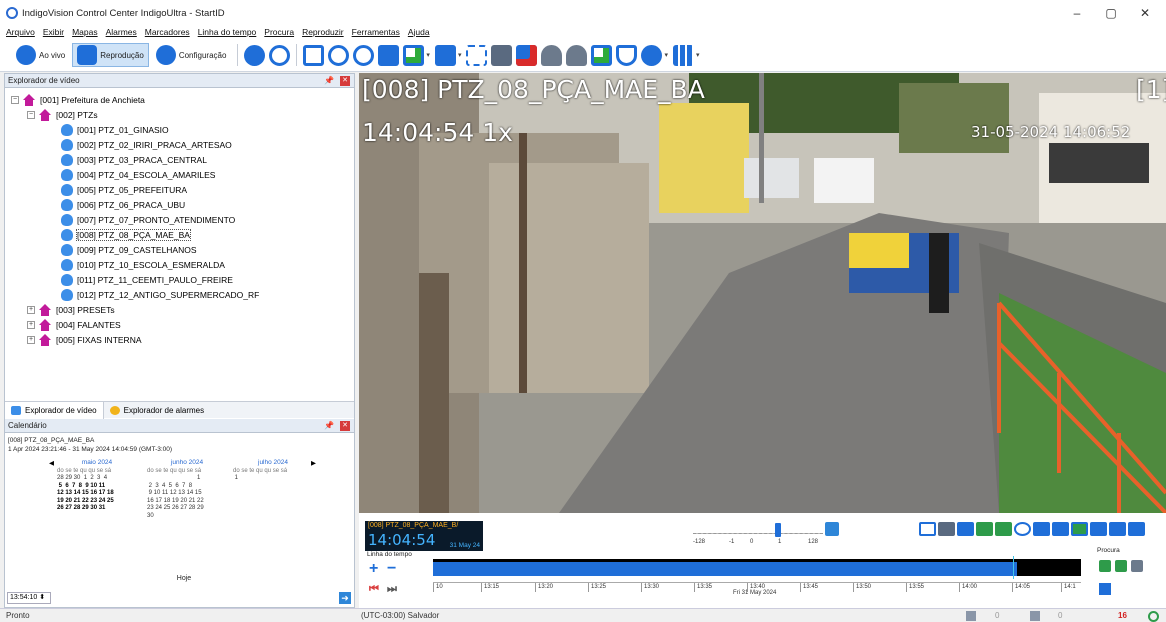  I want to click on grid-remove-icon, so click(527, 55).